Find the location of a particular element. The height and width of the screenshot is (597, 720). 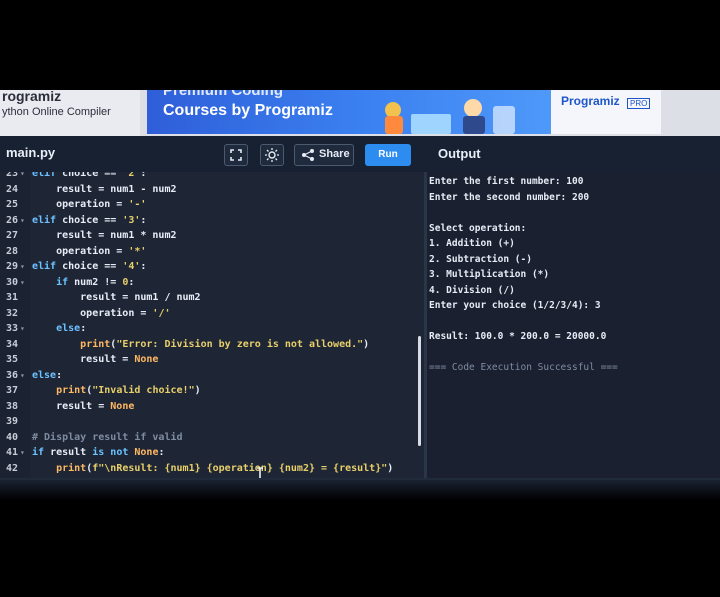

banner-caption: Premium Coding is located at coordinates (223, 94).